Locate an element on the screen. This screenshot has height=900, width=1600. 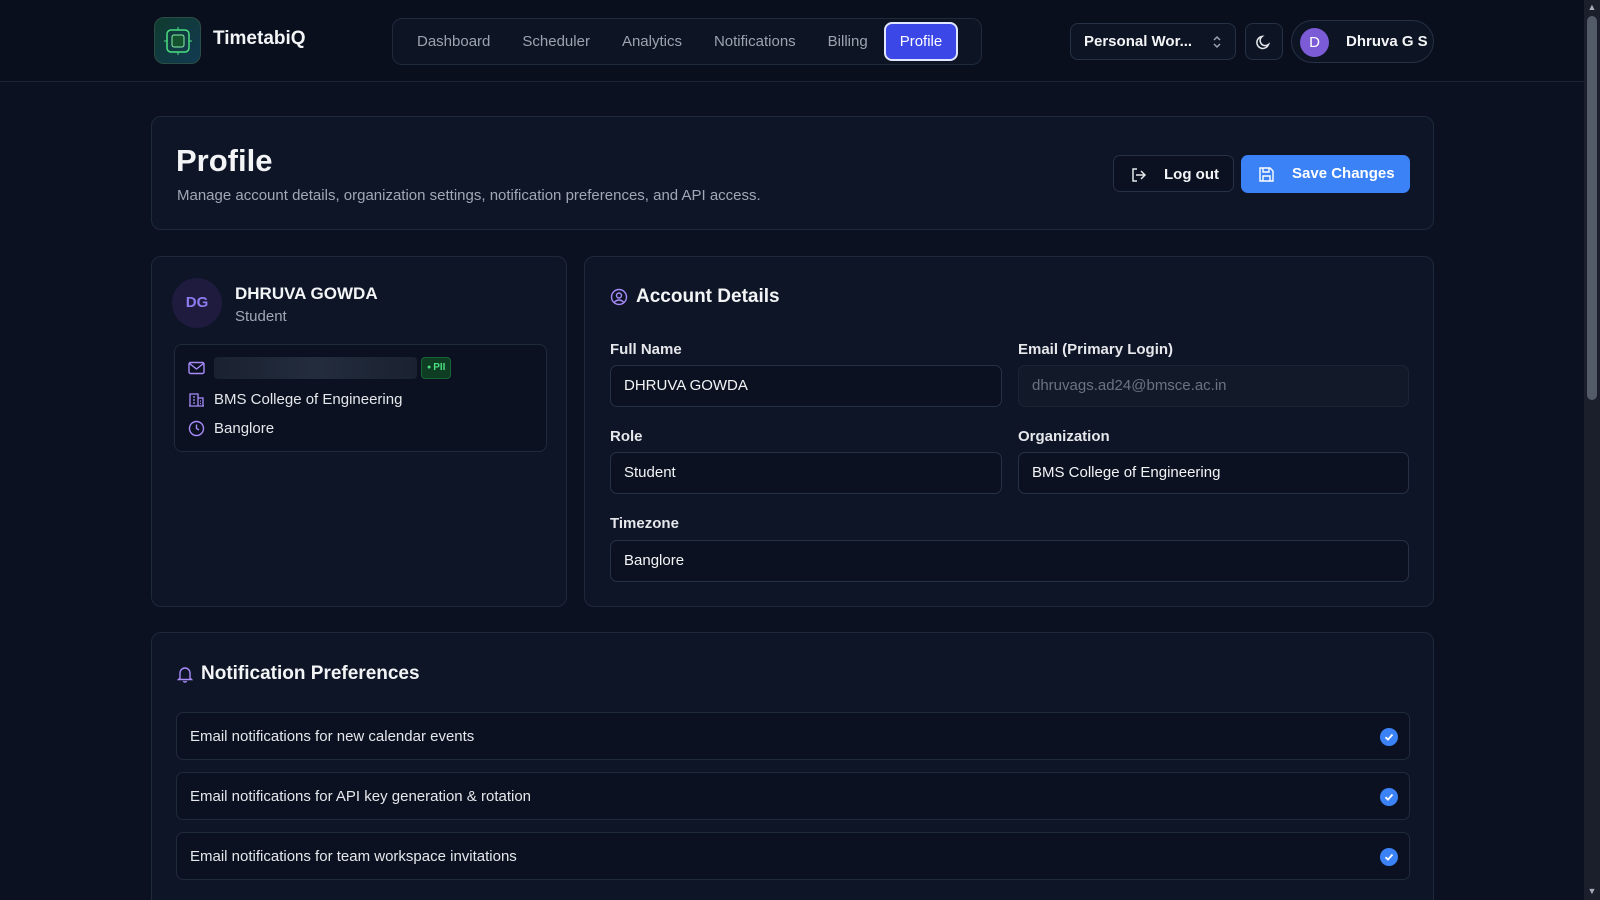
logout-label: Log out is located at coordinates (1191, 174).